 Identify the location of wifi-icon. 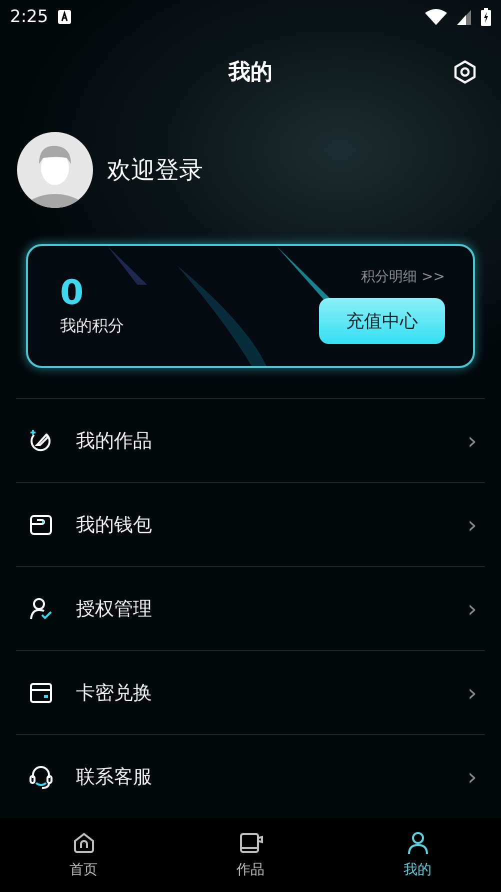
(436, 17).